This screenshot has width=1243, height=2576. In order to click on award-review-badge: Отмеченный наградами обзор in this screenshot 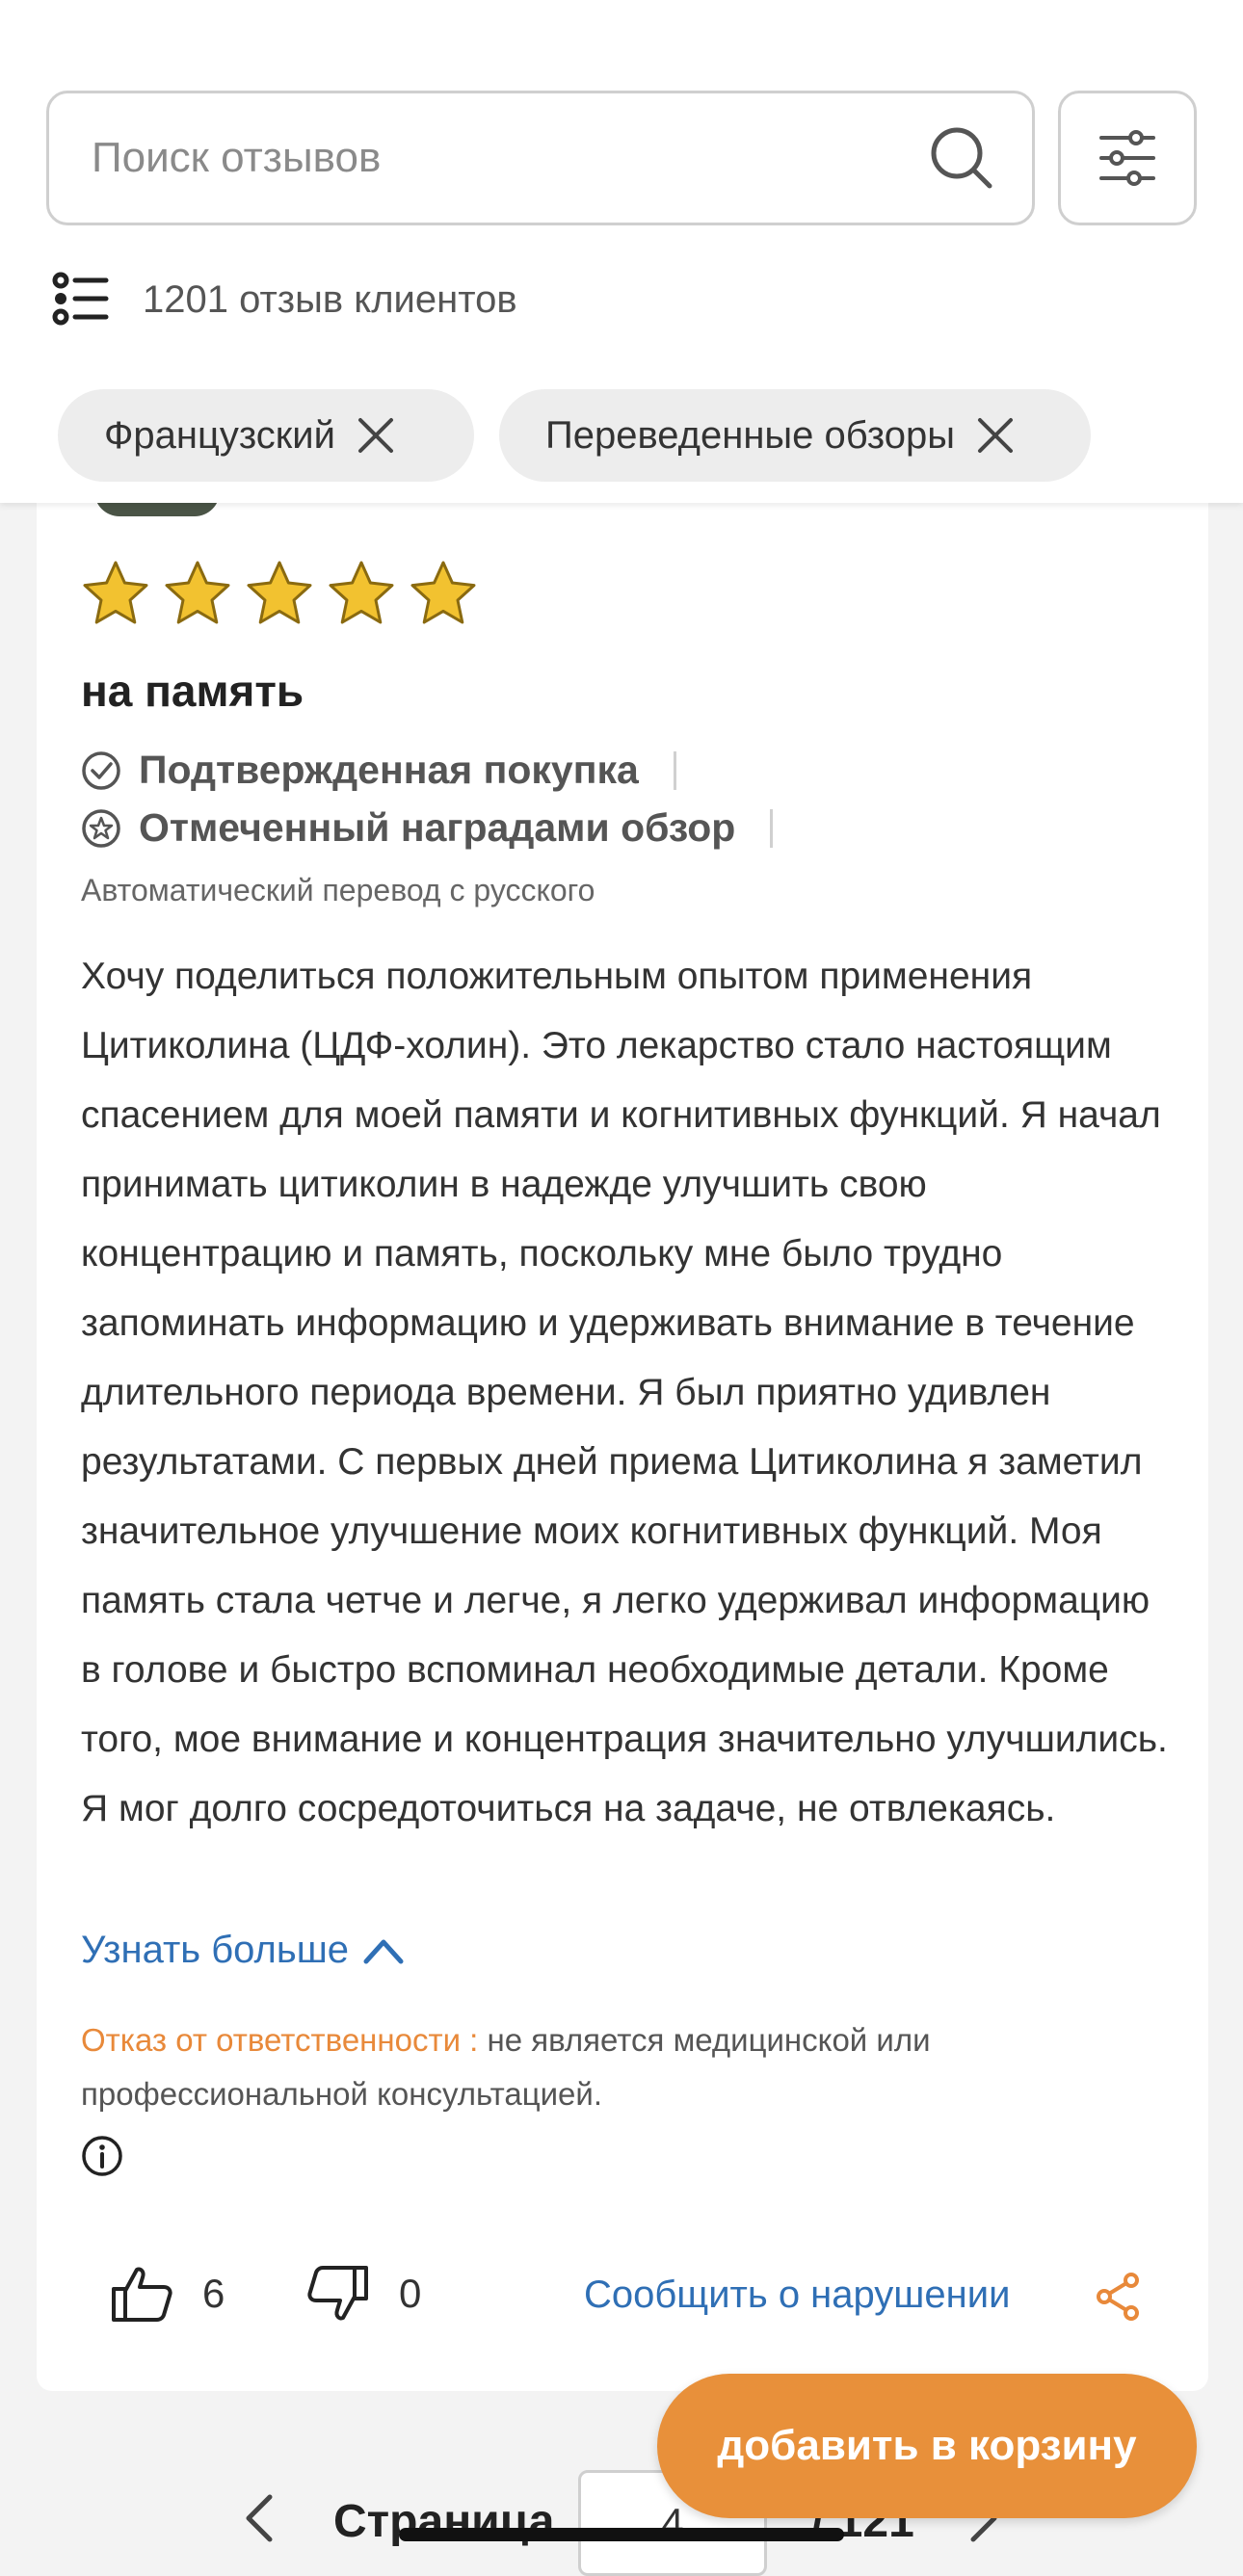, I will do `click(427, 828)`.